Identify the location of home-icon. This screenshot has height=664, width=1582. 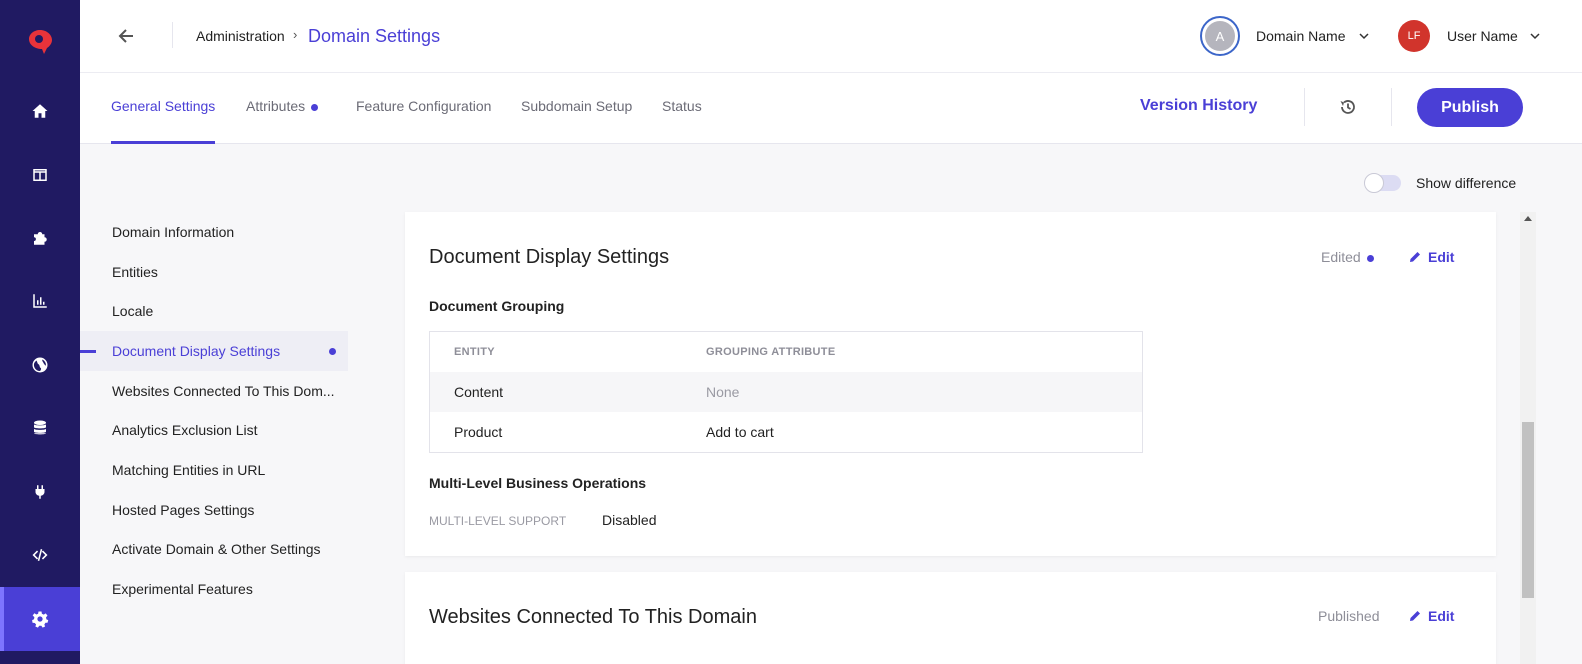
(40, 111).